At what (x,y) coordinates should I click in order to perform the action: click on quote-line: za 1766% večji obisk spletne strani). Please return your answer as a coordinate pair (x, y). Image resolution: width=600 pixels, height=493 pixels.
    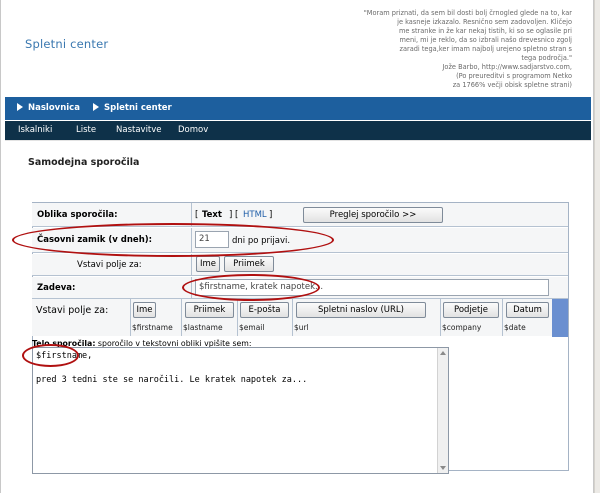
    Looking at the image, I should click on (512, 85).